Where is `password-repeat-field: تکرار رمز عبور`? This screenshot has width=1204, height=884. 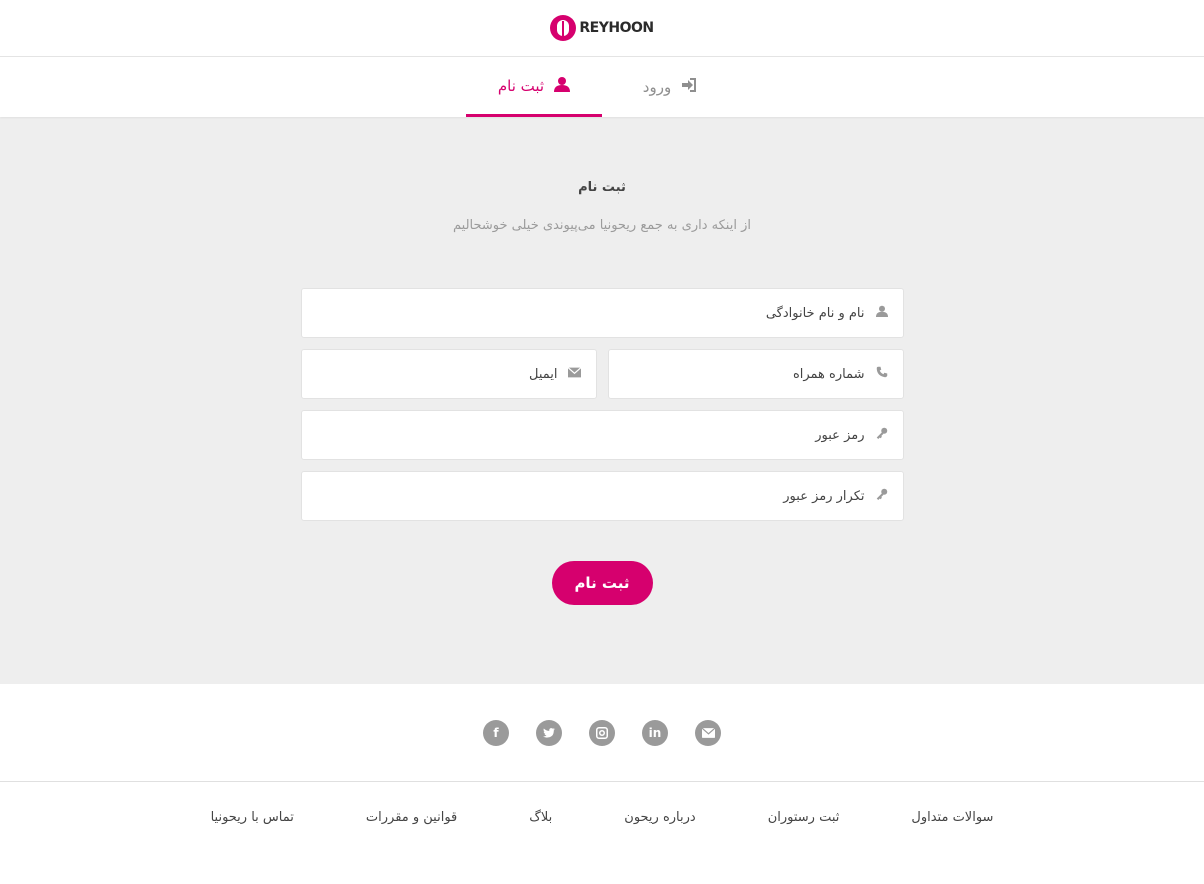 password-repeat-field: تکرار رمز عبور is located at coordinates (602, 496).